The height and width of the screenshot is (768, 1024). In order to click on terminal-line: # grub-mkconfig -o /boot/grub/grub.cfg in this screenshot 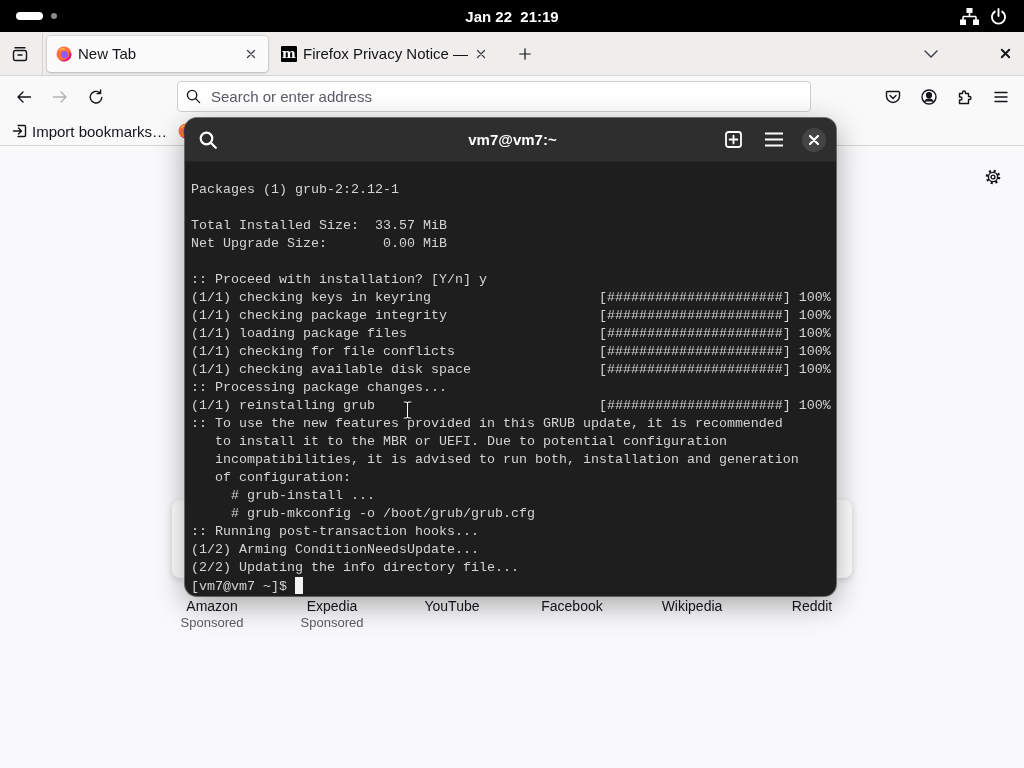, I will do `click(383, 513)`.